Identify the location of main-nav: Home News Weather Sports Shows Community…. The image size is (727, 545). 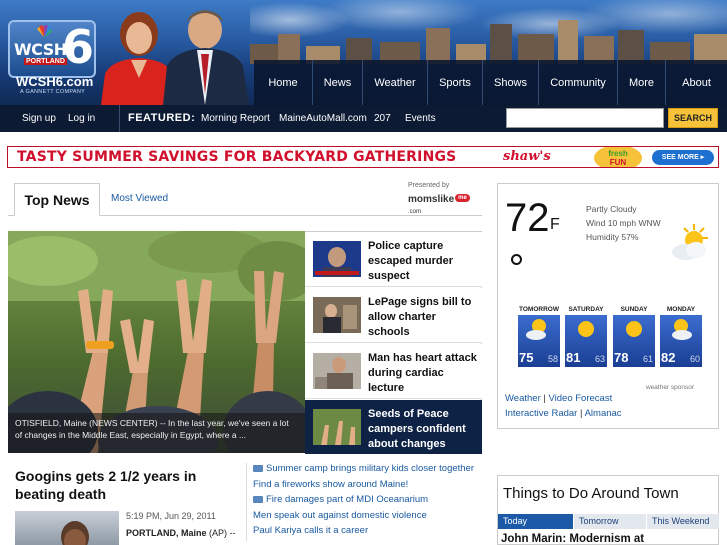
(490, 82).